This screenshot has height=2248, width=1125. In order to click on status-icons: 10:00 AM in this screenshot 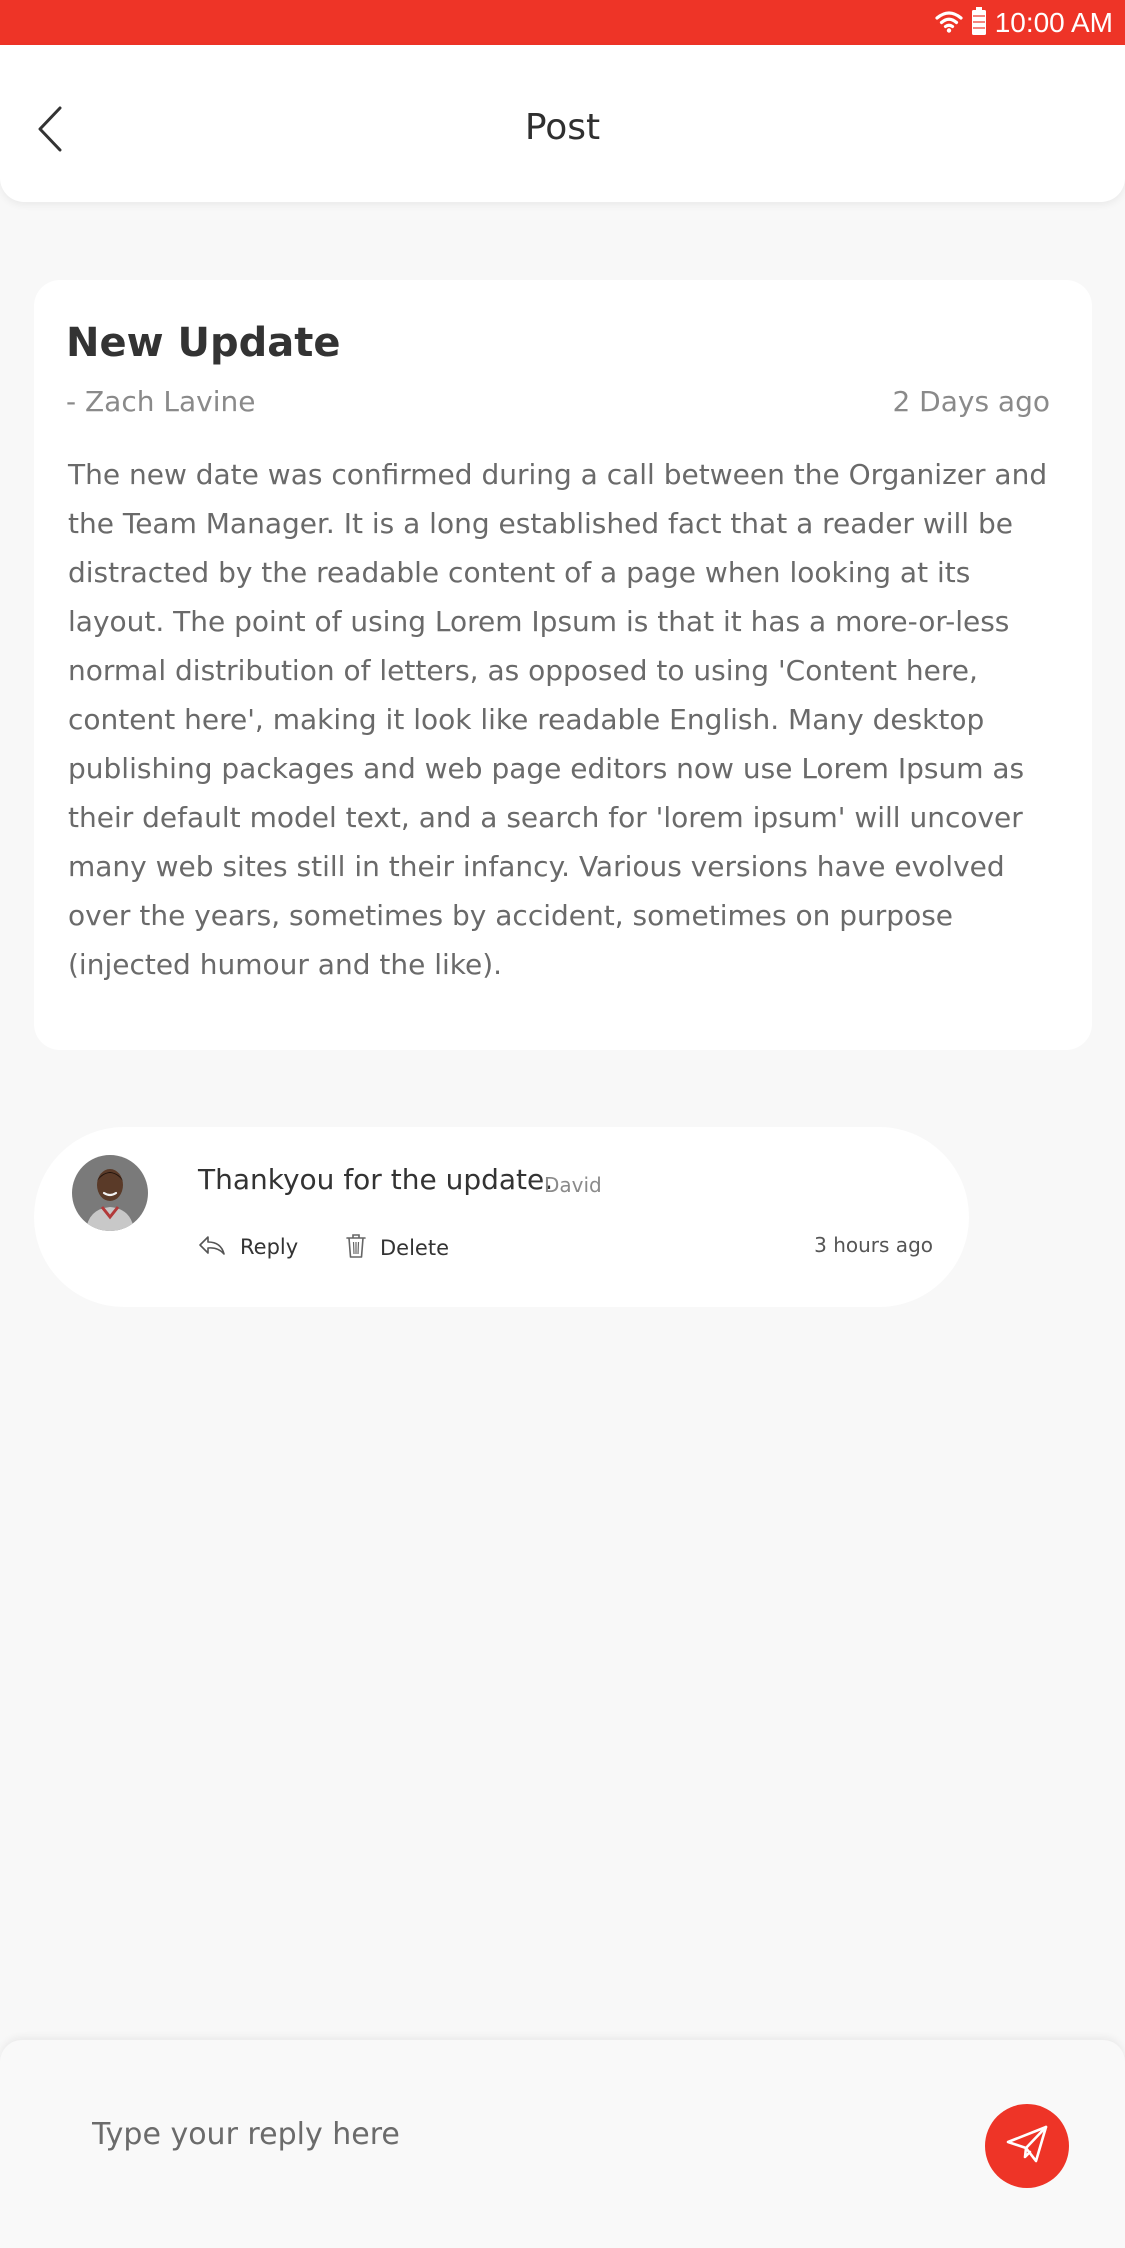, I will do `click(1024, 22)`.